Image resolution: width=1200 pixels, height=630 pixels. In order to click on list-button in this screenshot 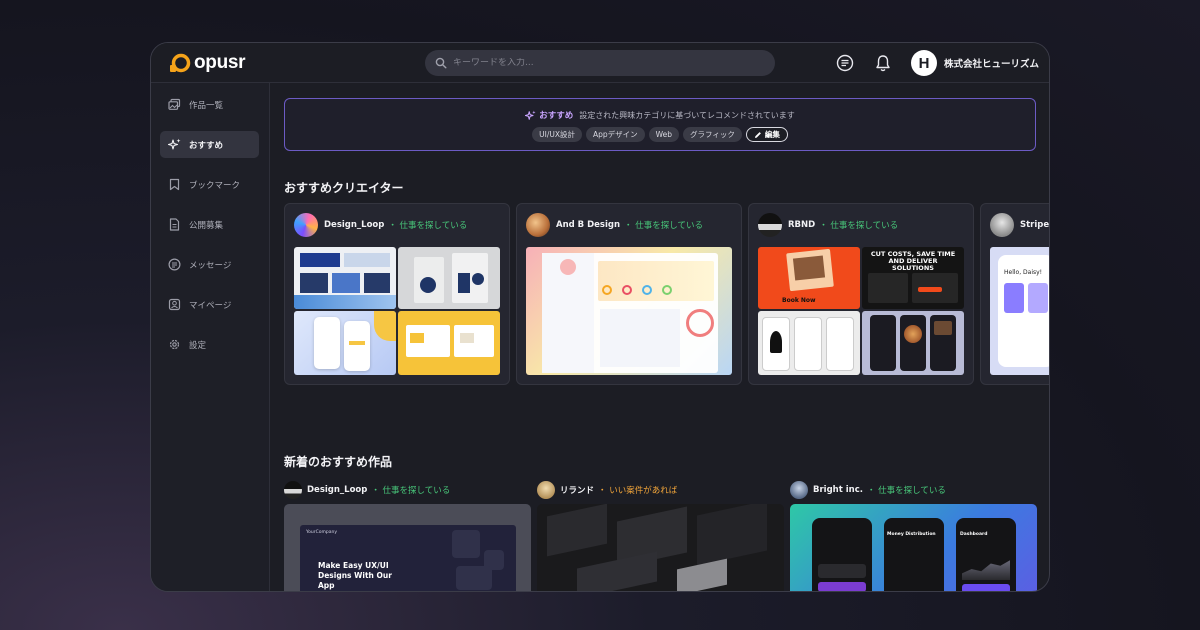, I will do `click(845, 63)`.